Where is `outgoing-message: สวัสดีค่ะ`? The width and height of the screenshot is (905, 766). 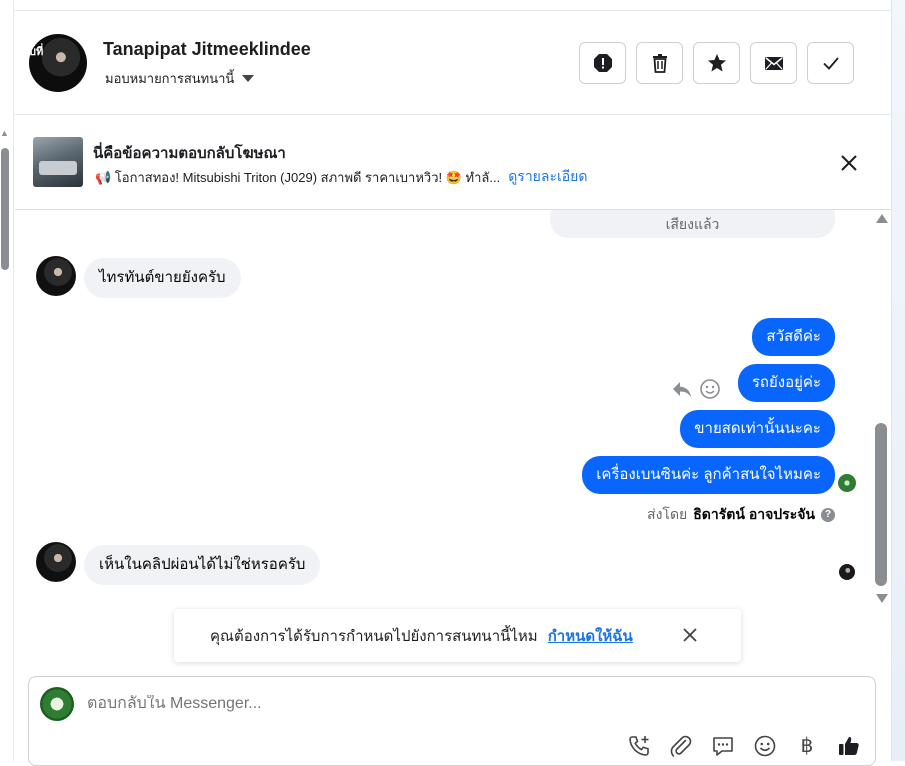 outgoing-message: สวัสดีค่ะ is located at coordinates (793, 337).